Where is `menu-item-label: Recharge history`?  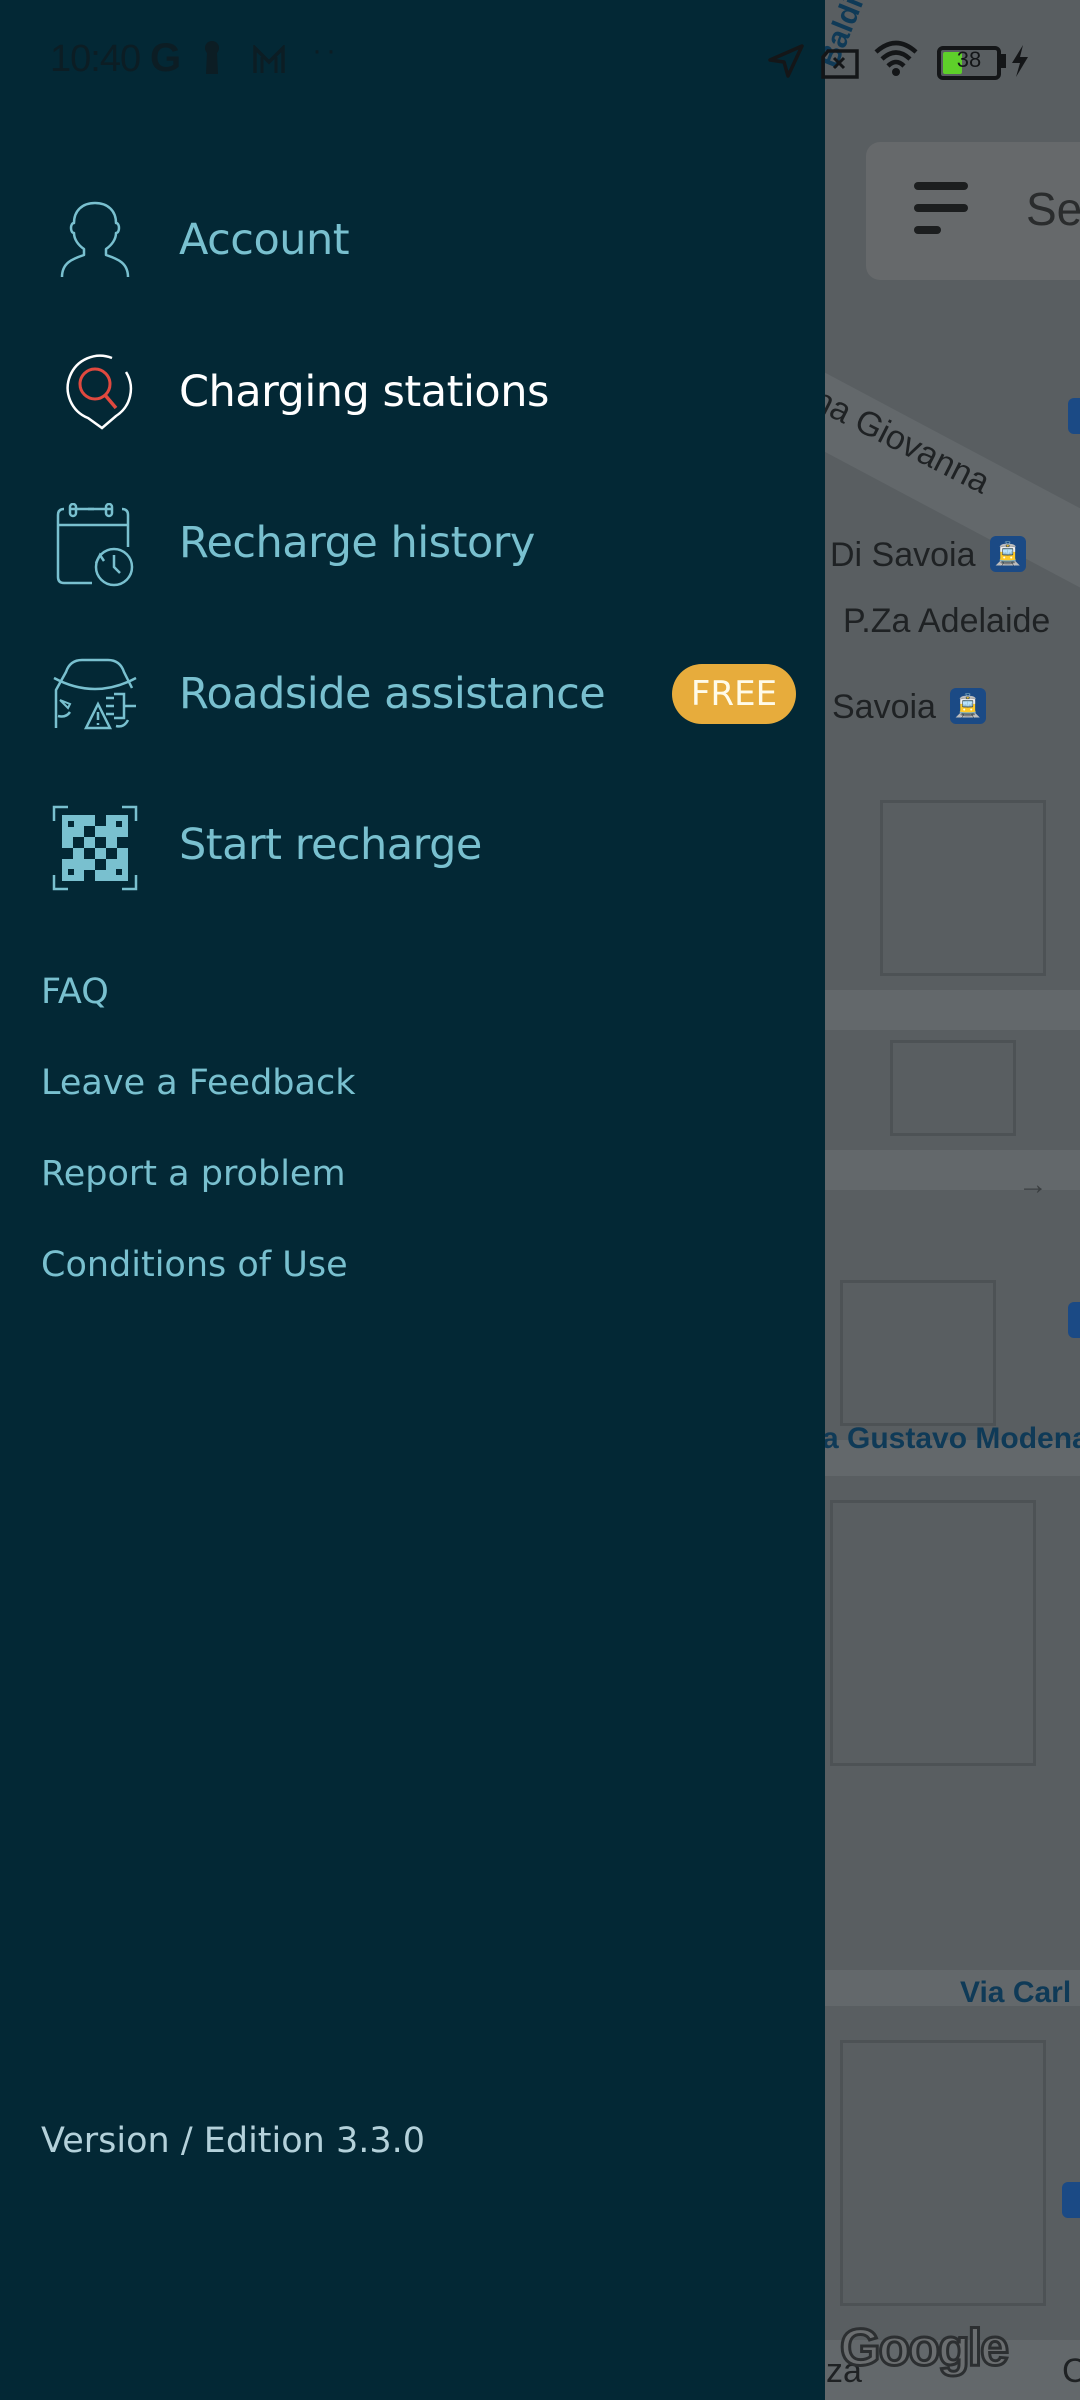
menu-item-label: Recharge history is located at coordinates (357, 543).